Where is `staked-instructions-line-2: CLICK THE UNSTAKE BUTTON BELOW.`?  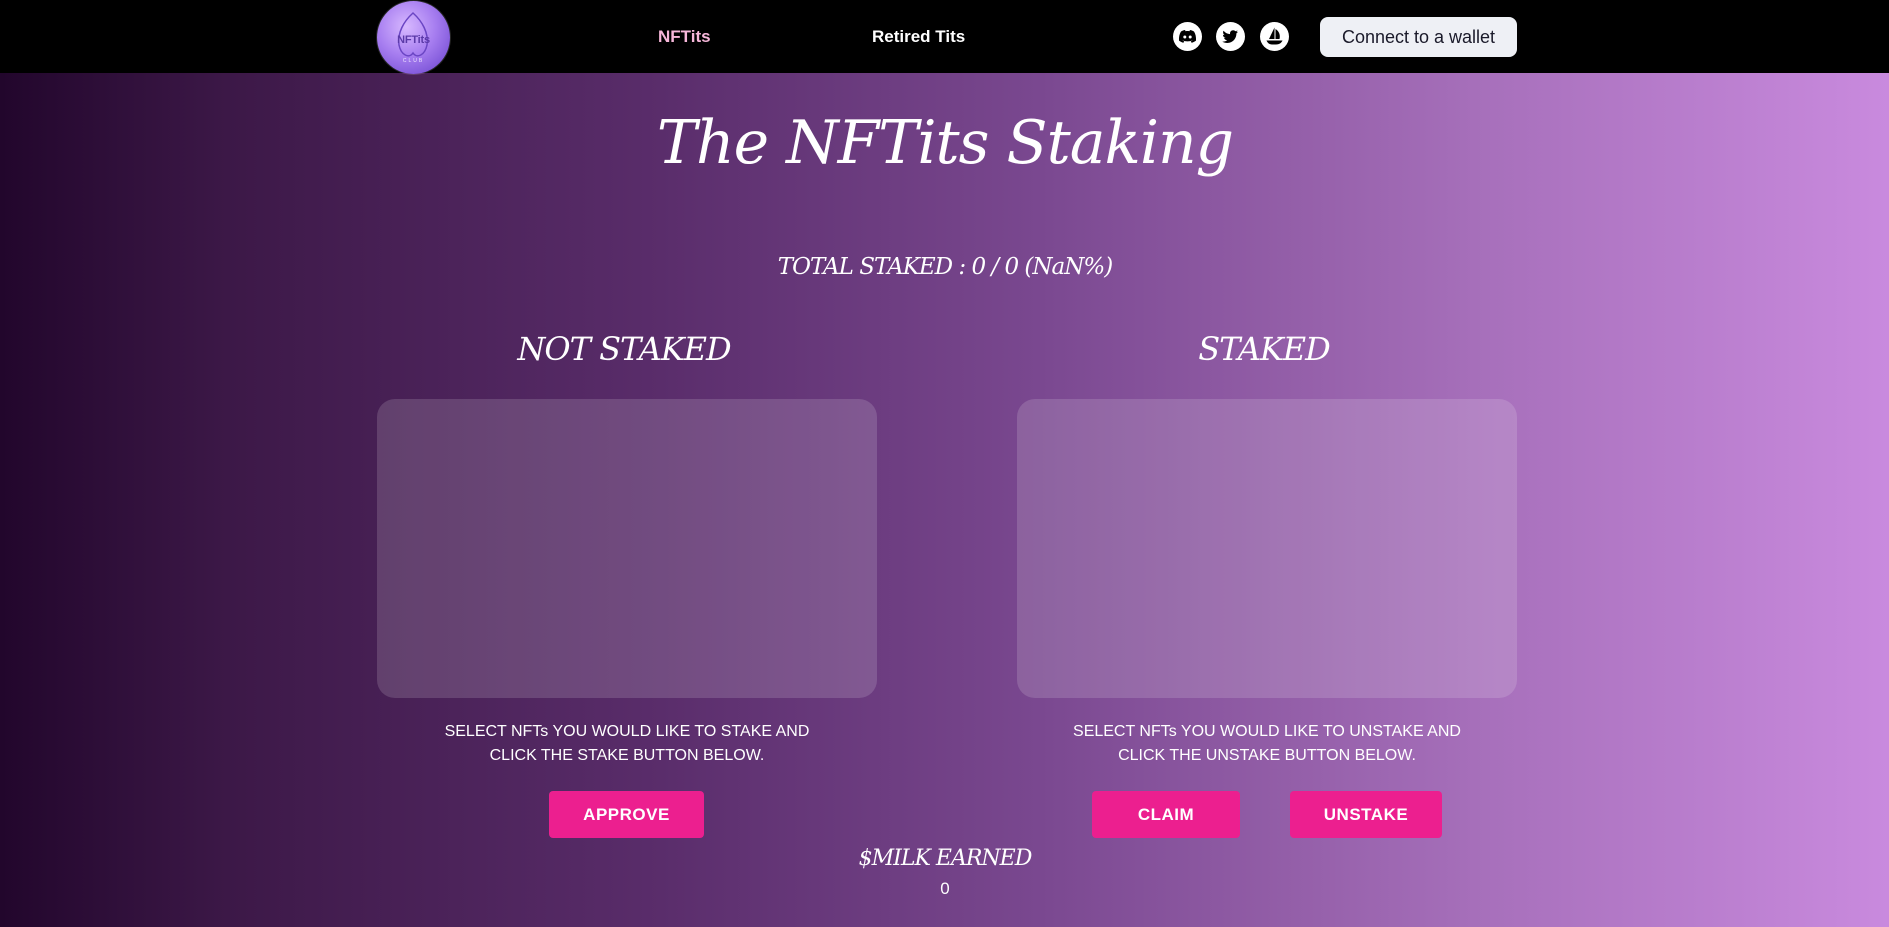 staked-instructions-line-2: CLICK THE UNSTAKE BUTTON BELOW. is located at coordinates (1267, 755).